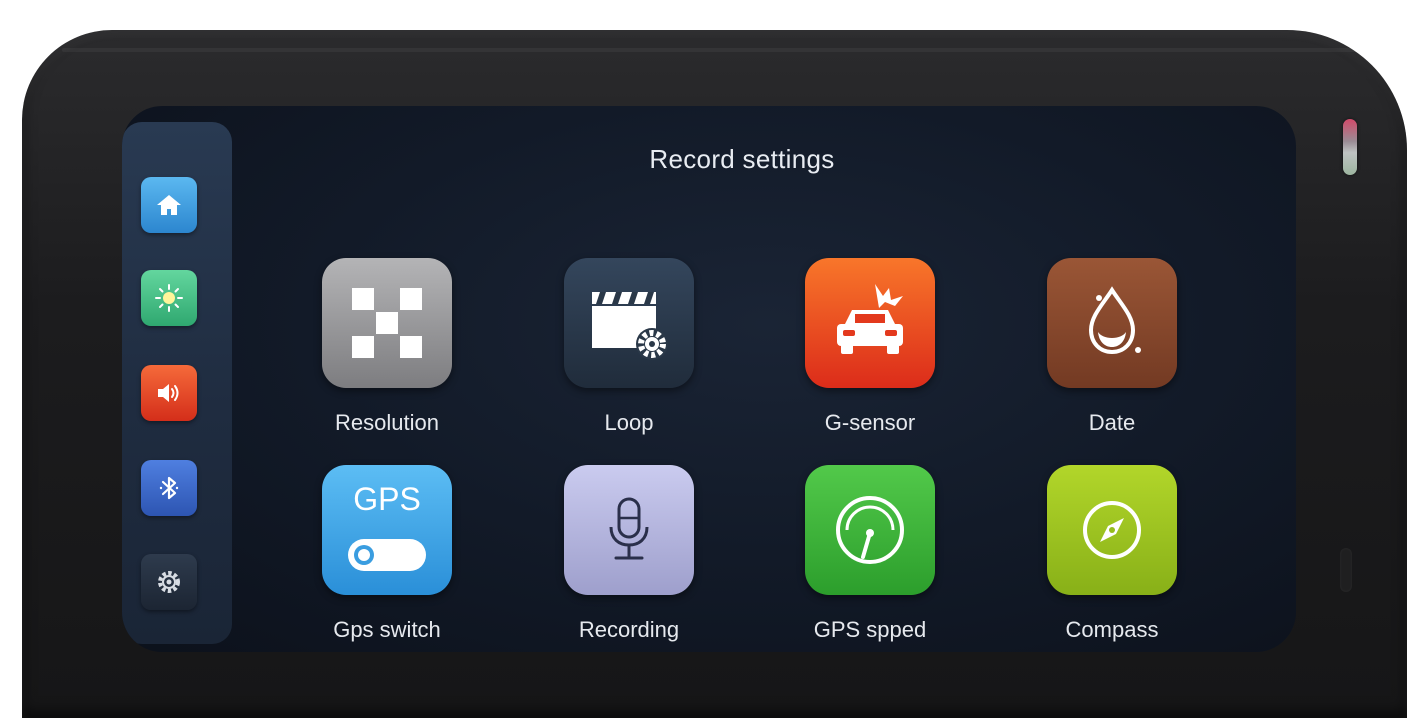 The width and height of the screenshot is (1407, 718). I want to click on tile-resolution: Resolution, so click(387, 347).